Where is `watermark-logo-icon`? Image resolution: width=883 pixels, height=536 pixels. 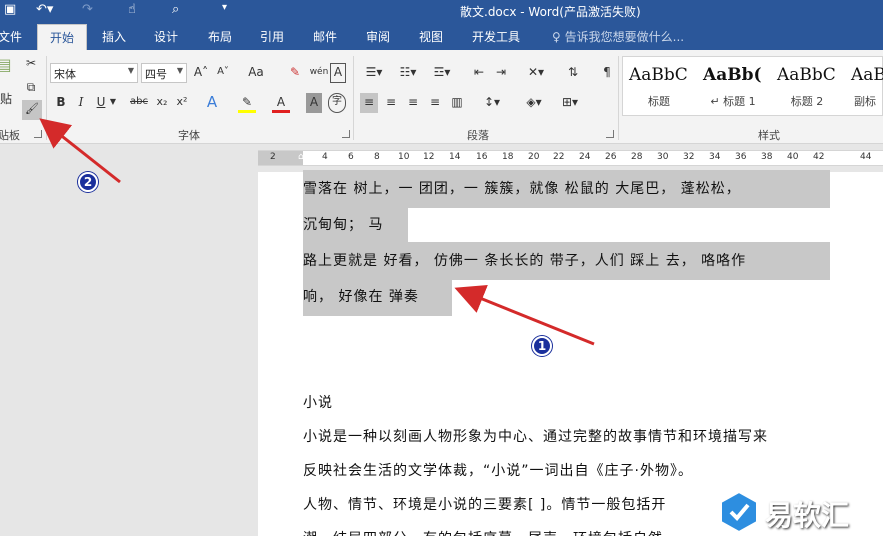 watermark-logo-icon is located at coordinates (739, 512).